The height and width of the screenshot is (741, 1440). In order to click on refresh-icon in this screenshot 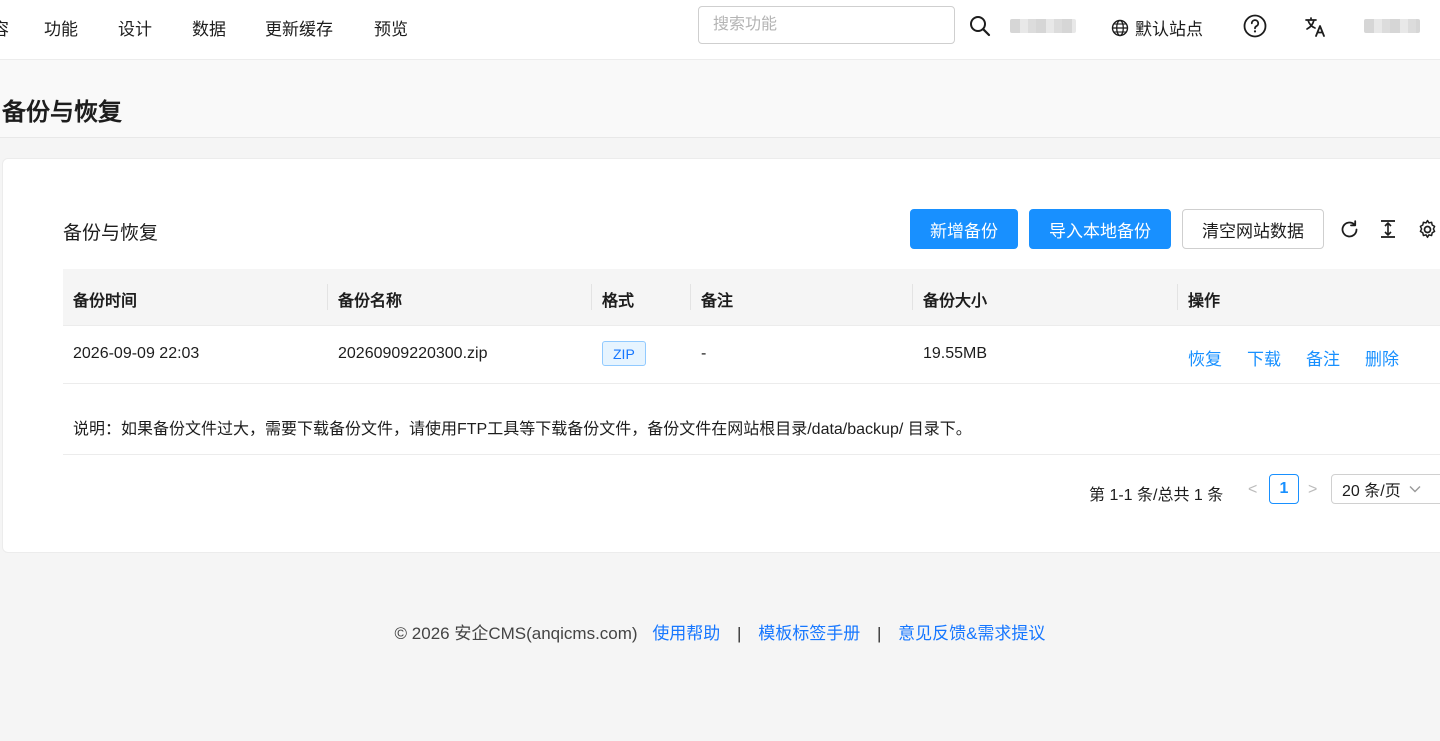, I will do `click(1349, 229)`.